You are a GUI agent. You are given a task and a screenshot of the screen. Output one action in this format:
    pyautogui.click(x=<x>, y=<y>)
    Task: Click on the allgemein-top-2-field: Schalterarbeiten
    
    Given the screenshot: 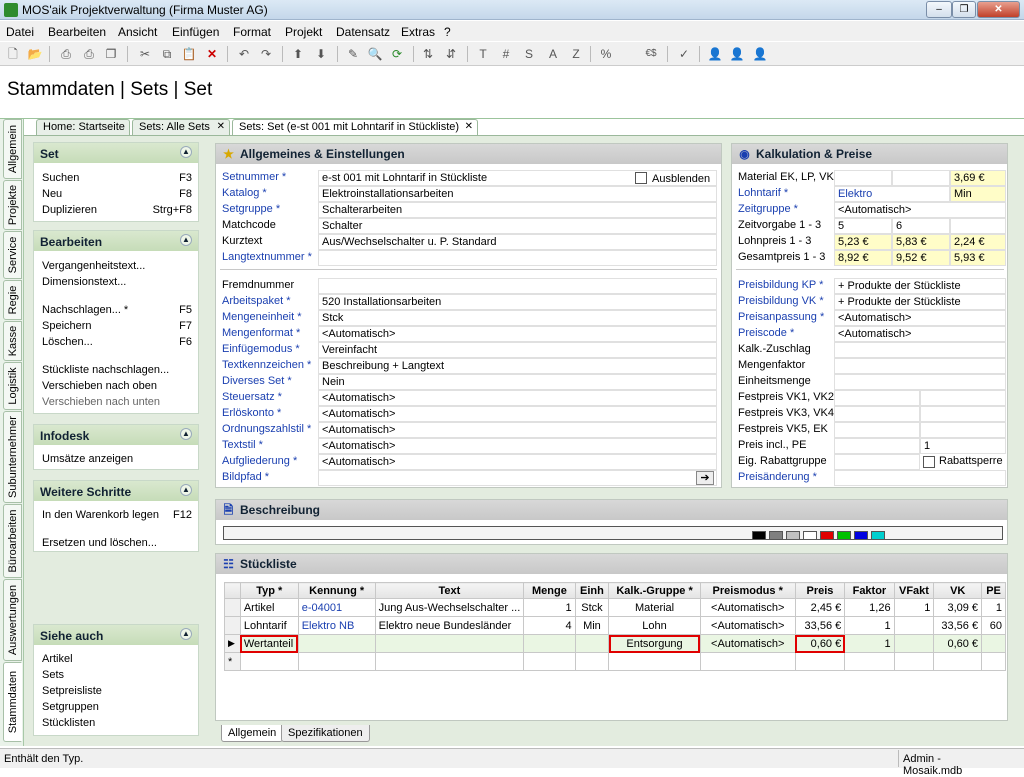 What is the action you would take?
    pyautogui.click(x=517, y=210)
    